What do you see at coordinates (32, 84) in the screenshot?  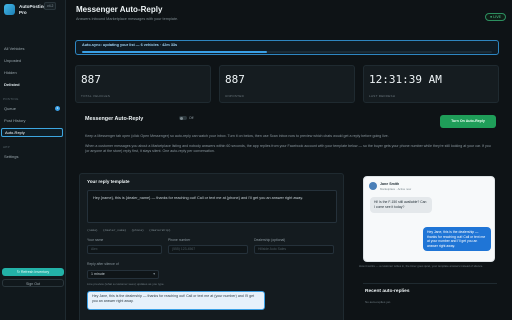 I see `sidebar-item-delisted: Delisted` at bounding box center [32, 84].